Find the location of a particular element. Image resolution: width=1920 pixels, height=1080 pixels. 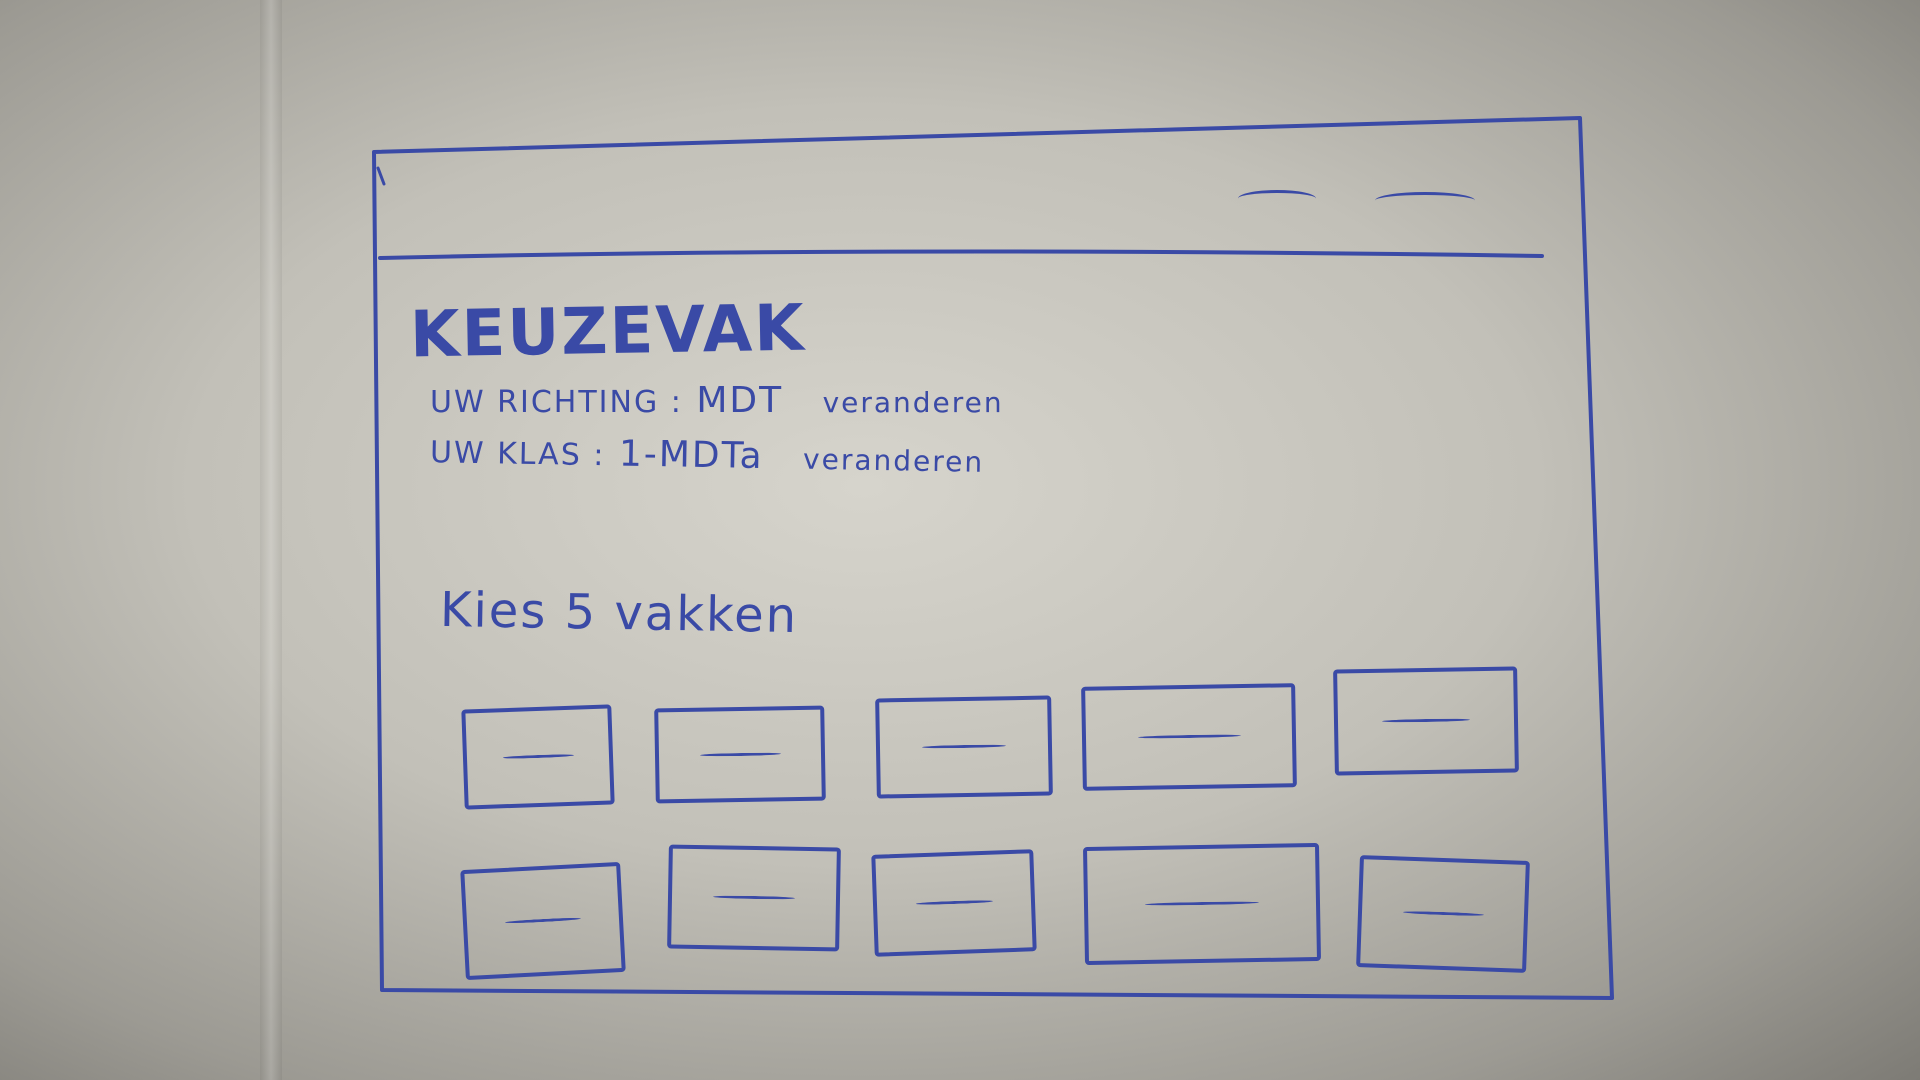

klas-label: UW KLAS : is located at coordinates (517, 454).